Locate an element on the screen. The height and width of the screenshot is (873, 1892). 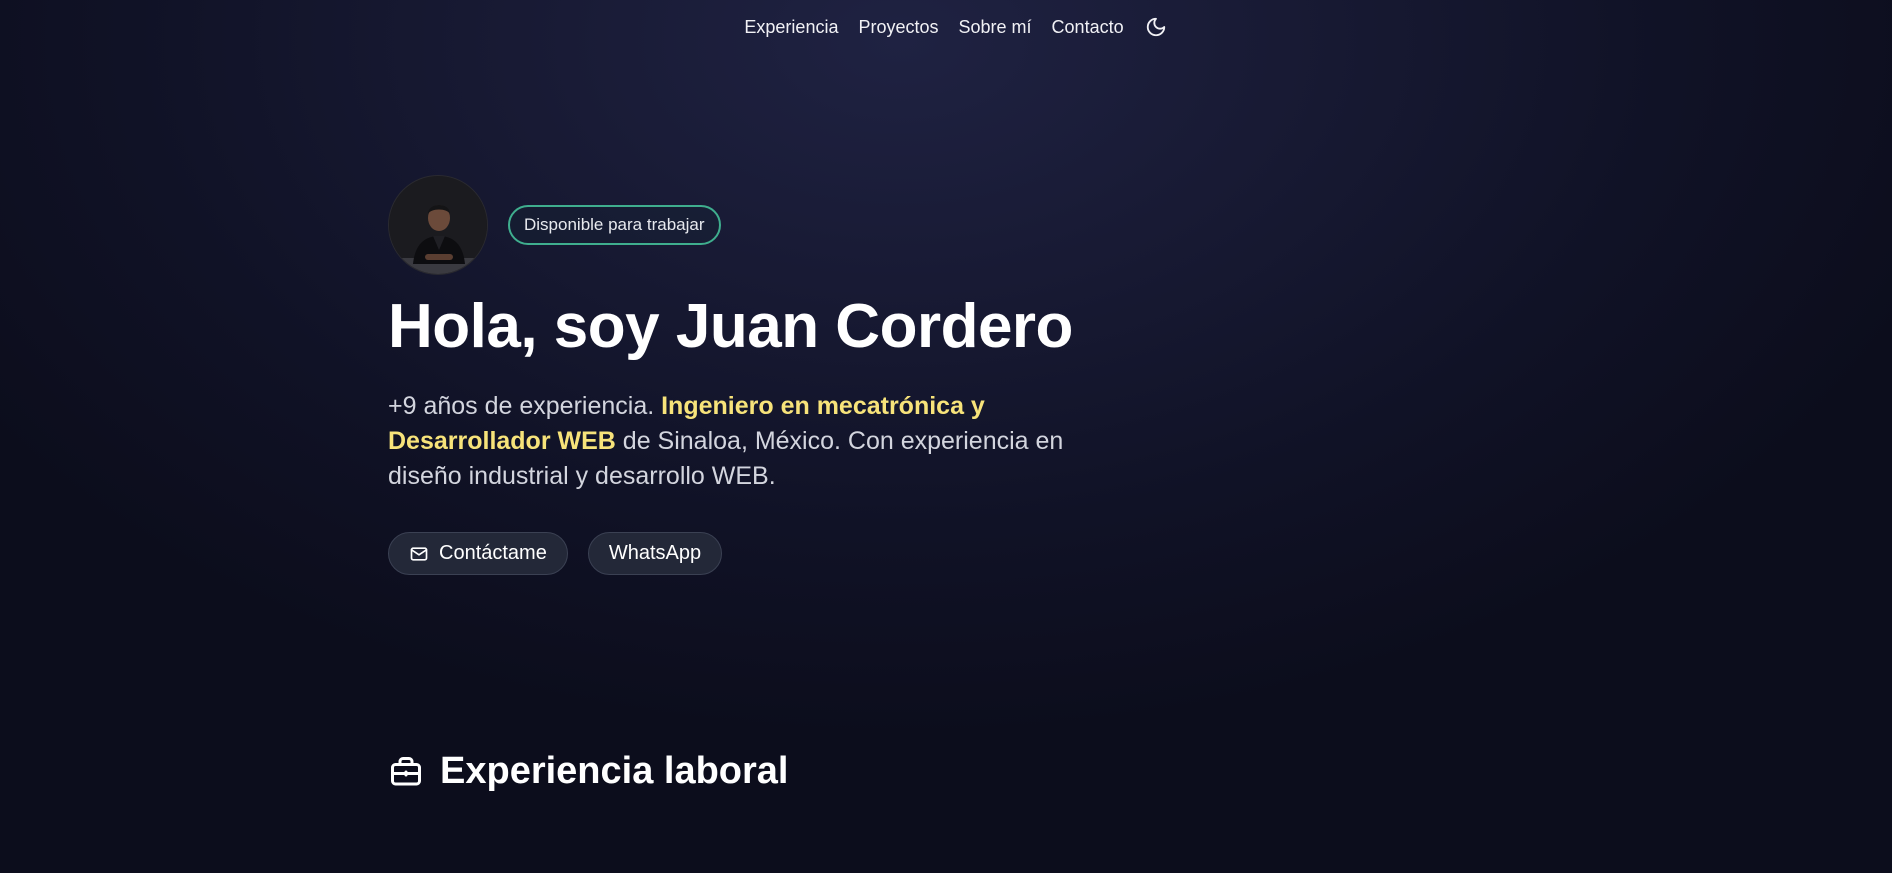
mail-icon is located at coordinates (419, 554).